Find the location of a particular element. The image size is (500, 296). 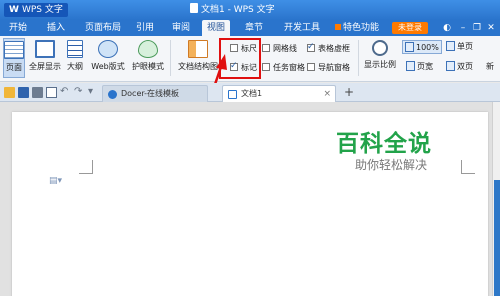

table-gridlines-checkbox: 表格虚框 is located at coordinates (328, 48).